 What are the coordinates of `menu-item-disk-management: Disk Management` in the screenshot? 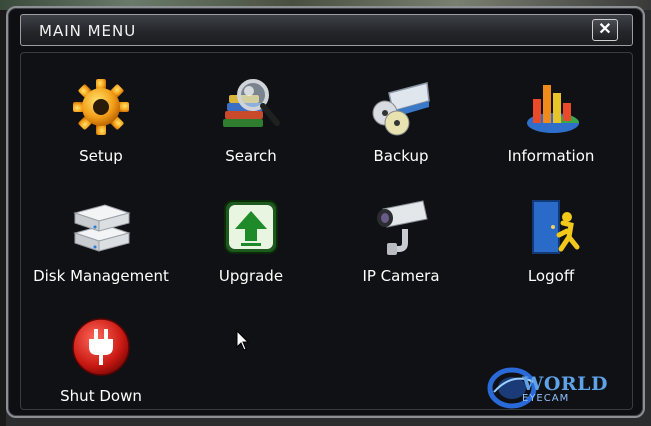 It's located at (101, 240).